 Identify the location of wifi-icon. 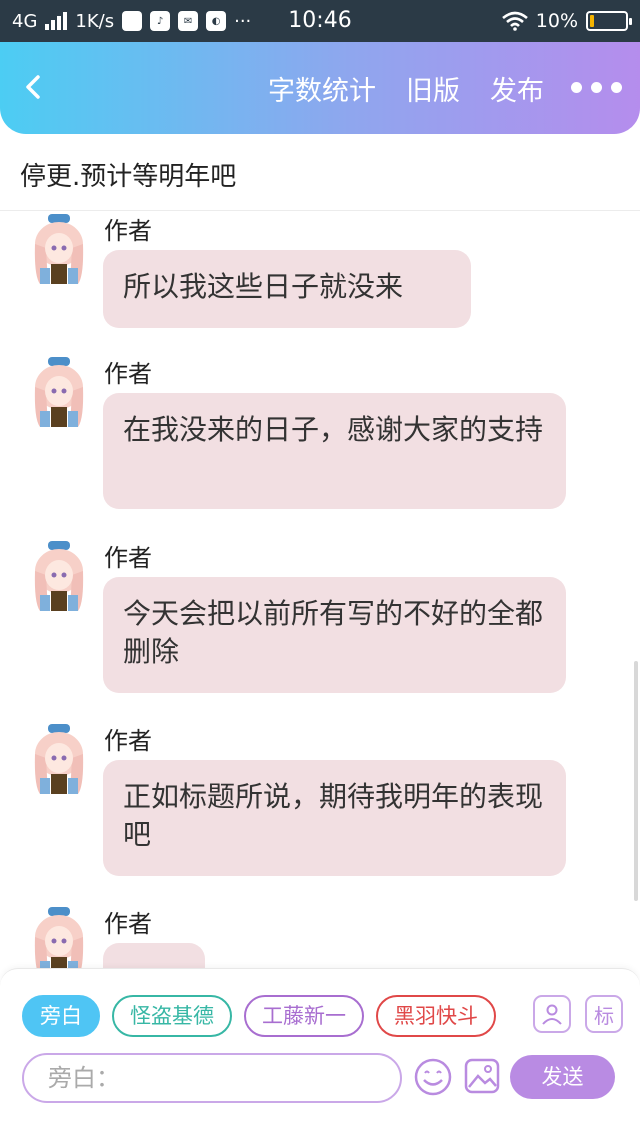
(514, 21).